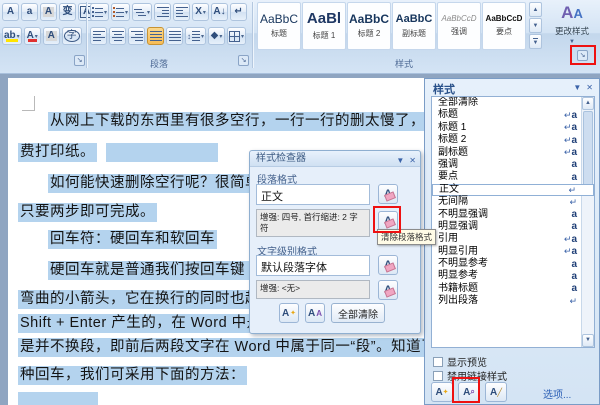 Image resolution: width=600 pixels, height=405 pixels. I want to click on gallery-scroll-down-button: ▼, so click(535, 25).